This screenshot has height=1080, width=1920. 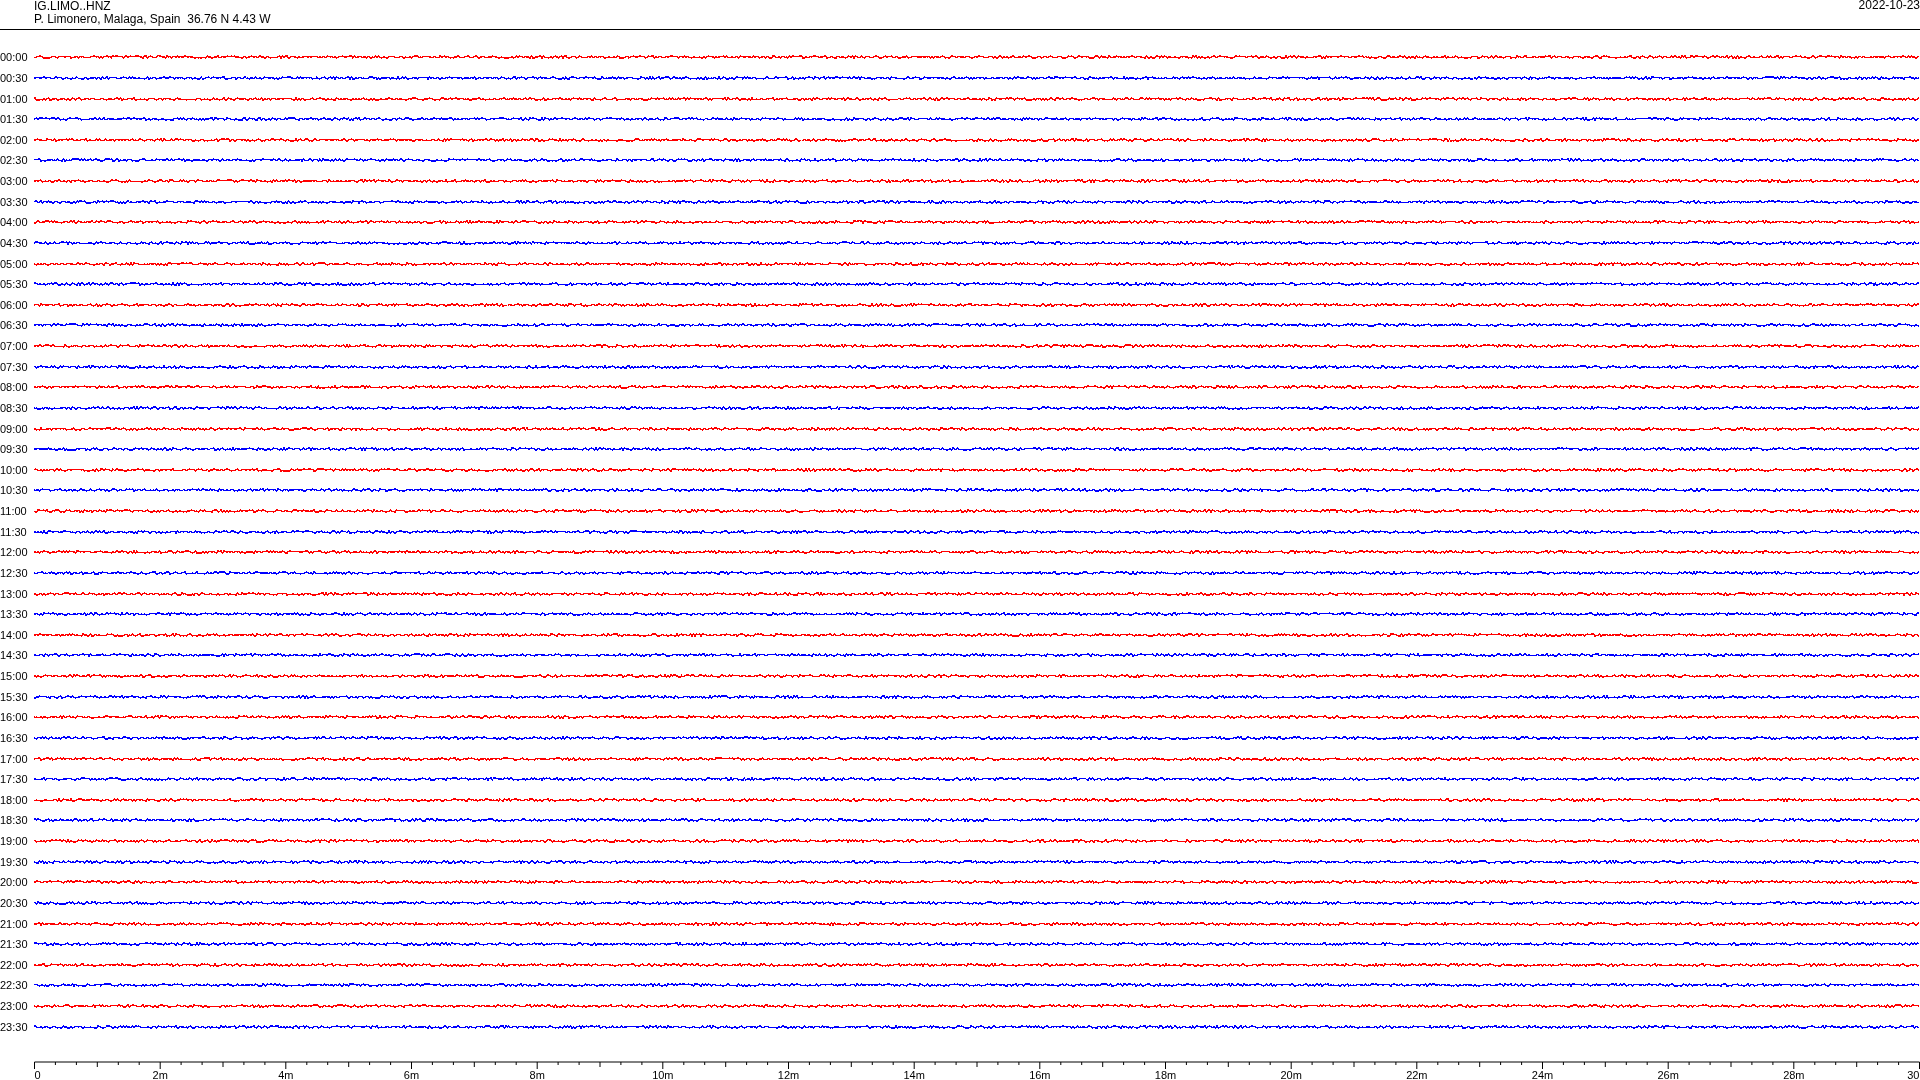 What do you see at coordinates (1889, 6) in the screenshot?
I see `date-label: 2022-10-23` at bounding box center [1889, 6].